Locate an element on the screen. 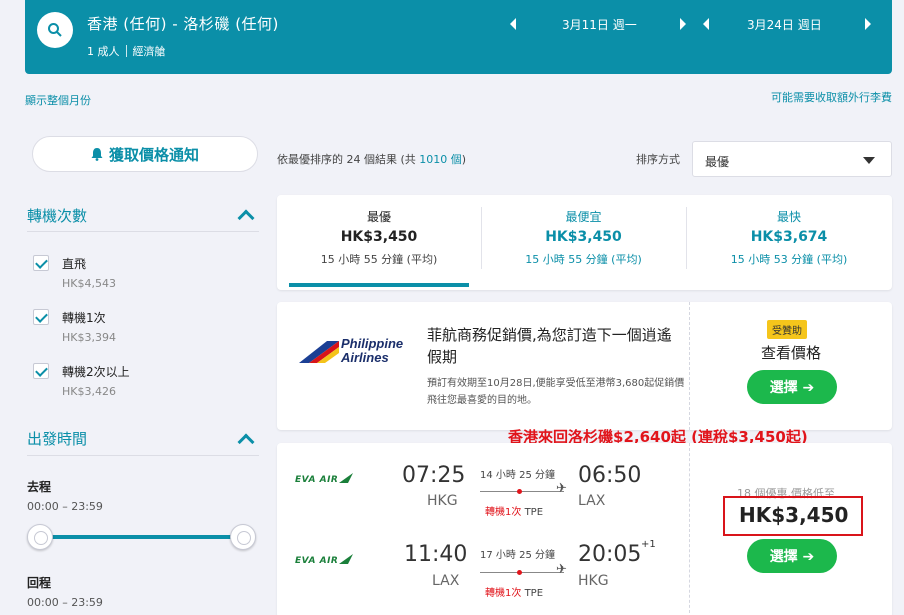 The width and height of the screenshot is (904, 615). results-total-link: 1010 個 is located at coordinates (440, 159).